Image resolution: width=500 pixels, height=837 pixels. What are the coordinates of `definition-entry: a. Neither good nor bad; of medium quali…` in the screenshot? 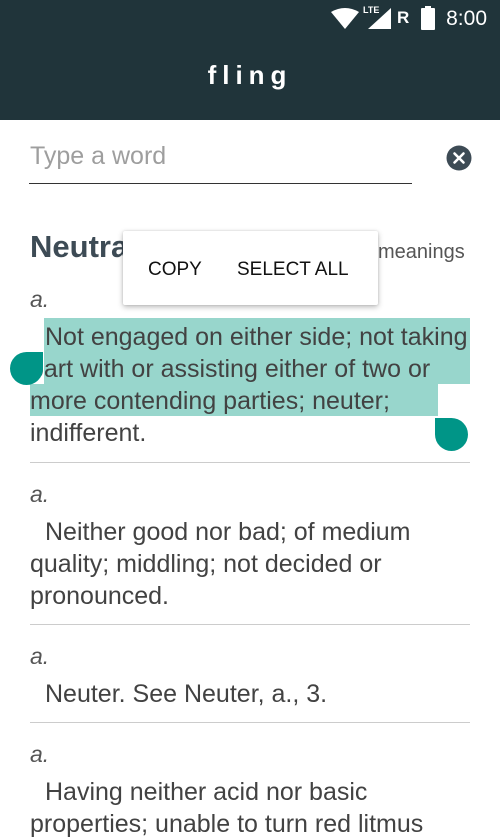 It's located at (250, 546).